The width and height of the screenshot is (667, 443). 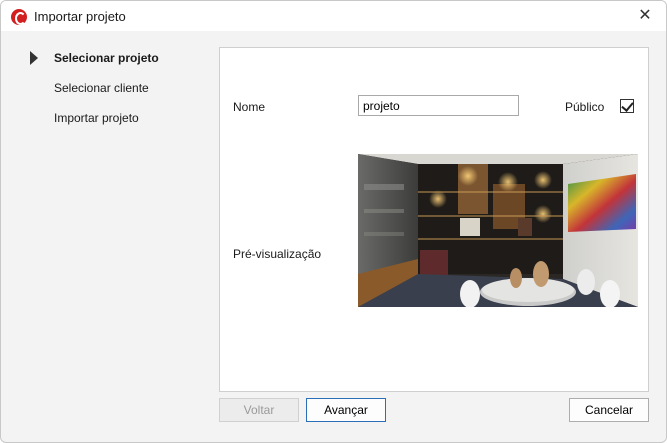 I want to click on preview-label: Pré-visualização, so click(x=277, y=254).